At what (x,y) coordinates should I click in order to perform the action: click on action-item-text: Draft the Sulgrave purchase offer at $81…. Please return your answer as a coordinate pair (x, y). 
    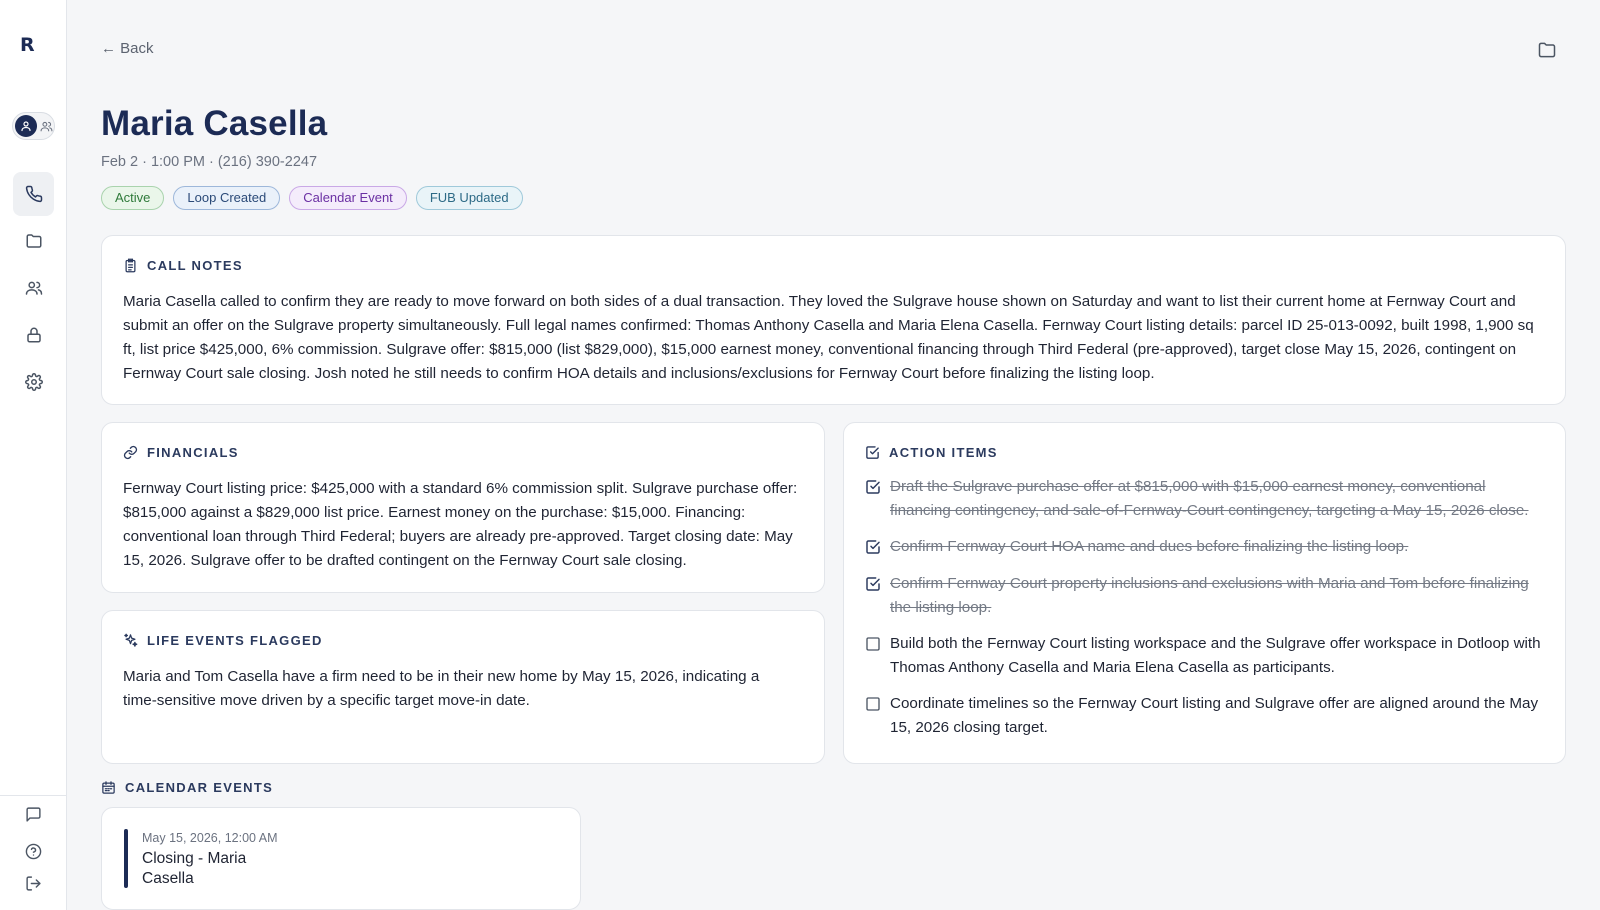
    Looking at the image, I should click on (1209, 498).